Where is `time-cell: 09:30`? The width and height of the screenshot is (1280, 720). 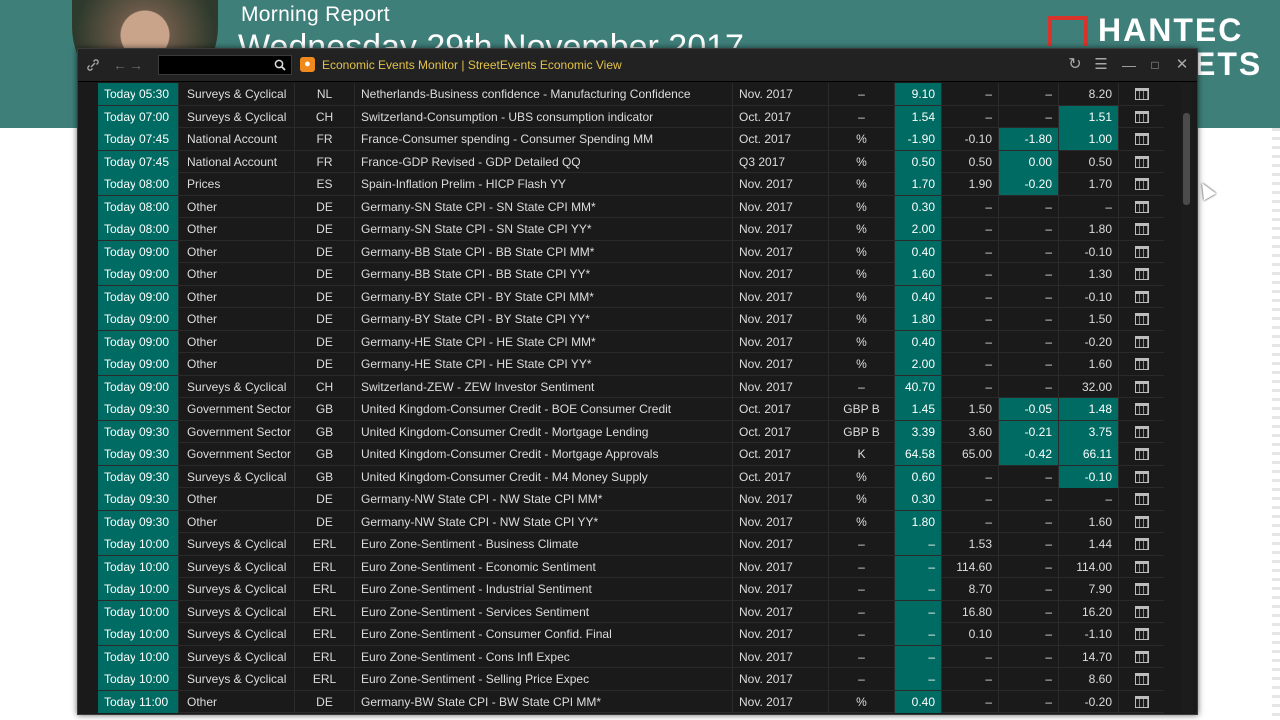
time-cell: 09:30 is located at coordinates (157, 521).